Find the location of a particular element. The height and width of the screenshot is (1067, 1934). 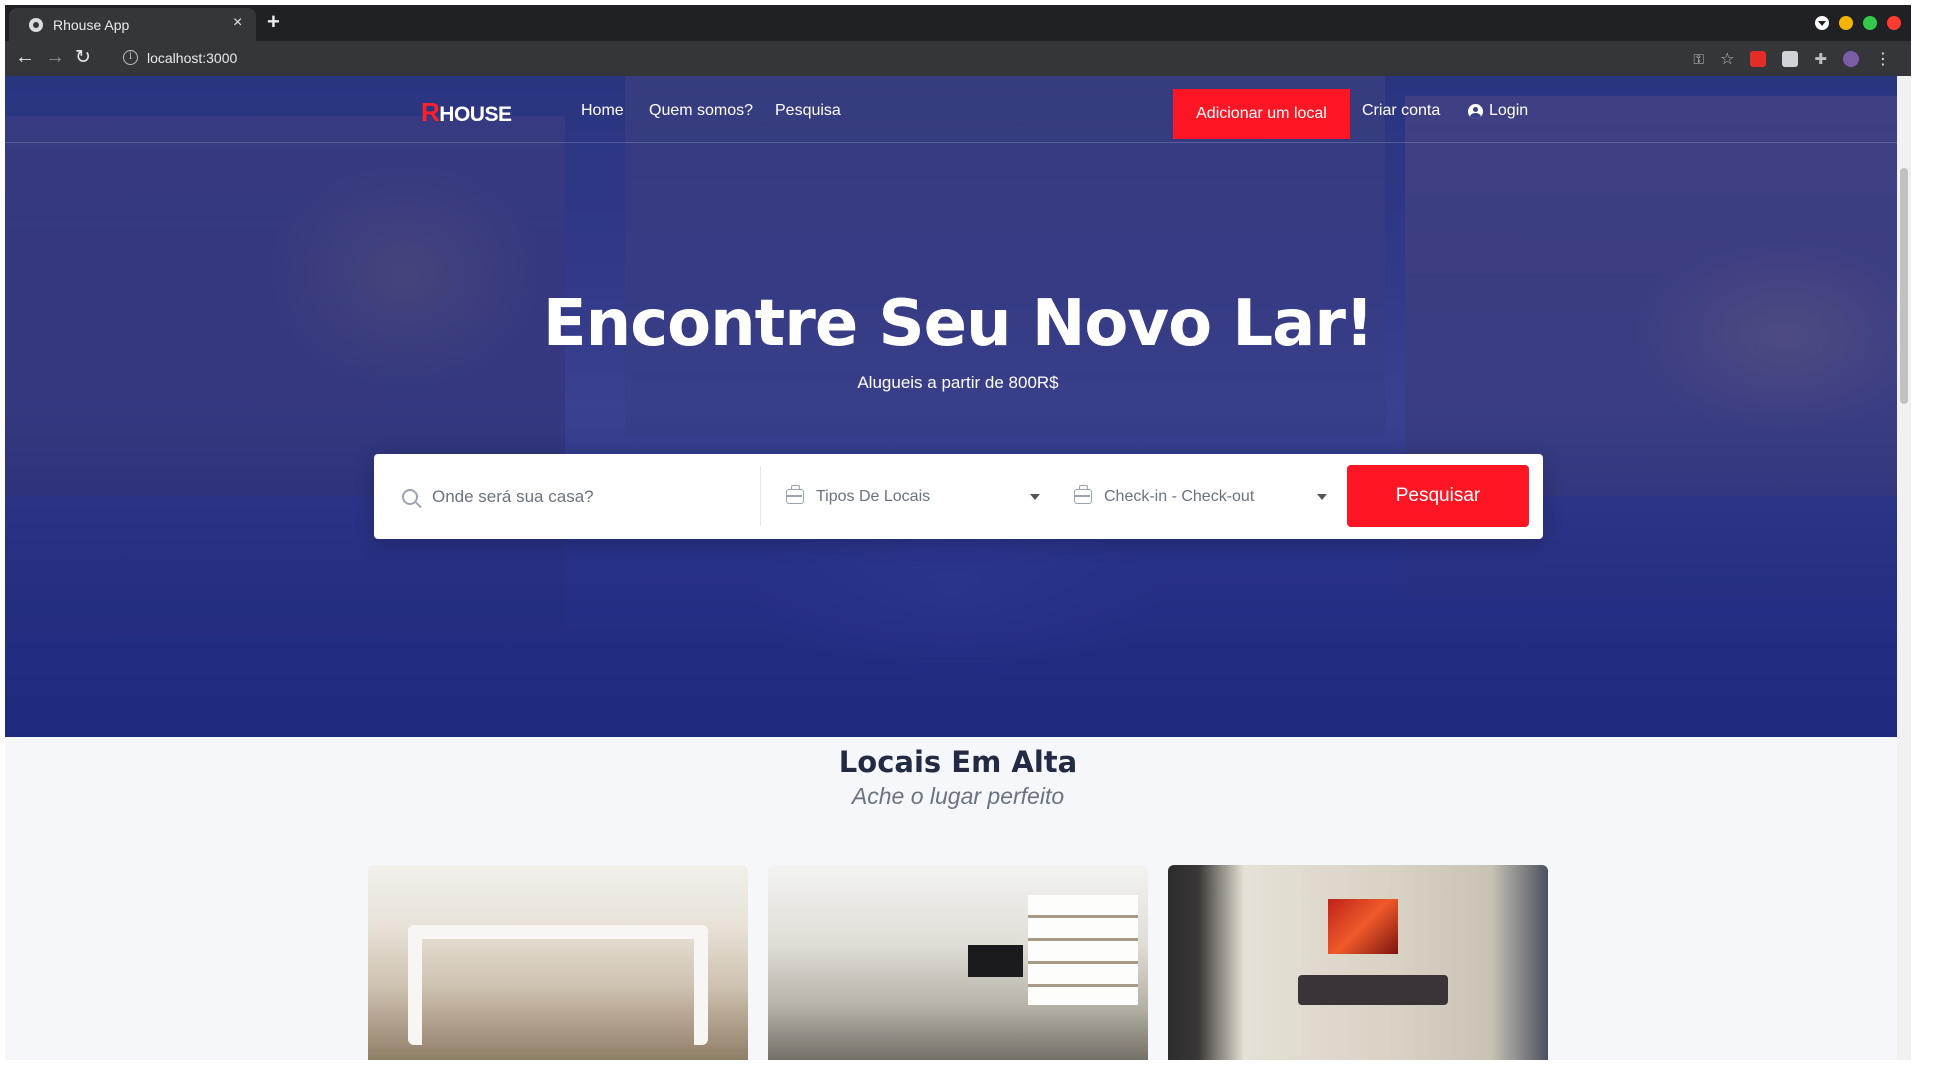

puzzle-icon: ✚ is located at coordinates (1820, 59).